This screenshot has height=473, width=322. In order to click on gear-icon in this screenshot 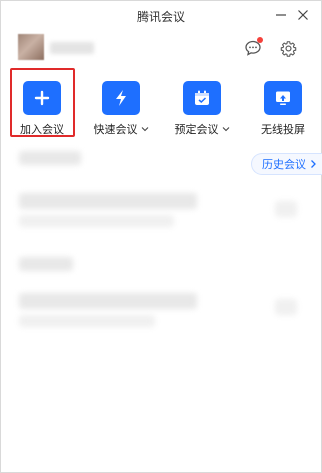, I will do `click(288, 48)`.